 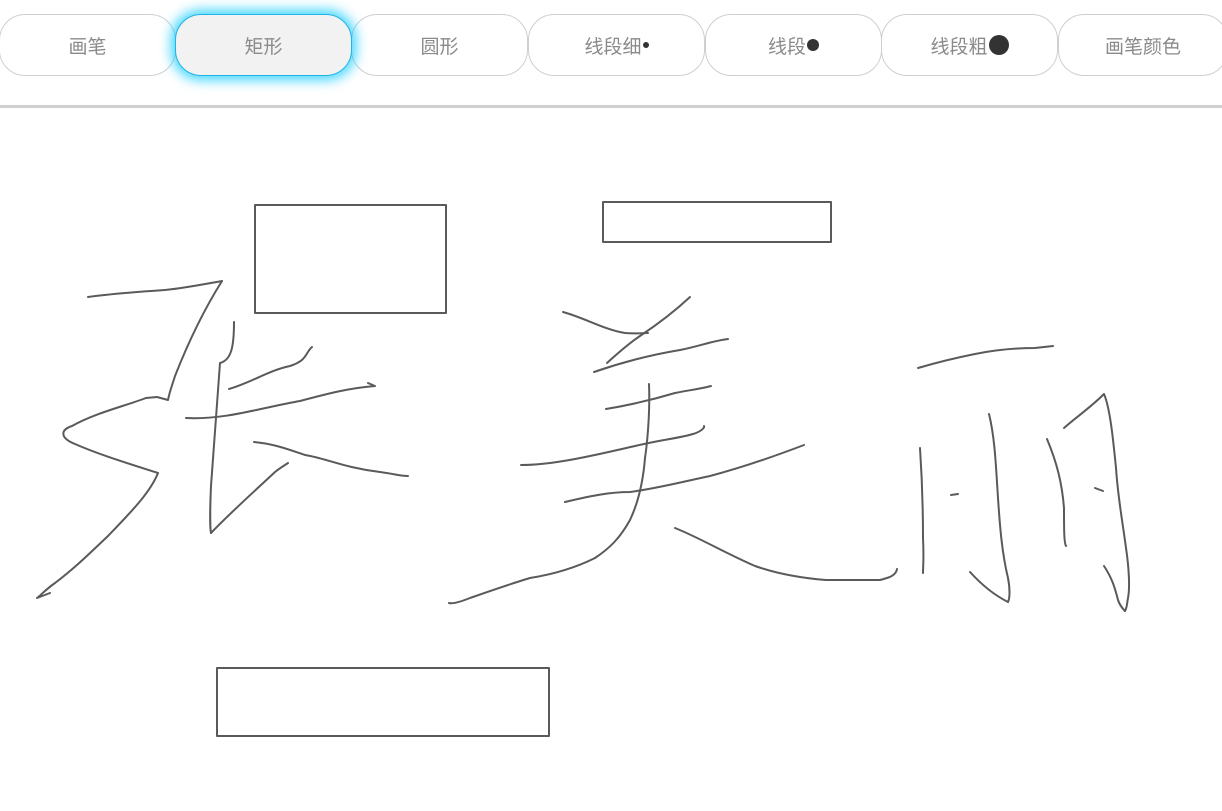 I want to click on line-medium-button: 线段, so click(x=793, y=45).